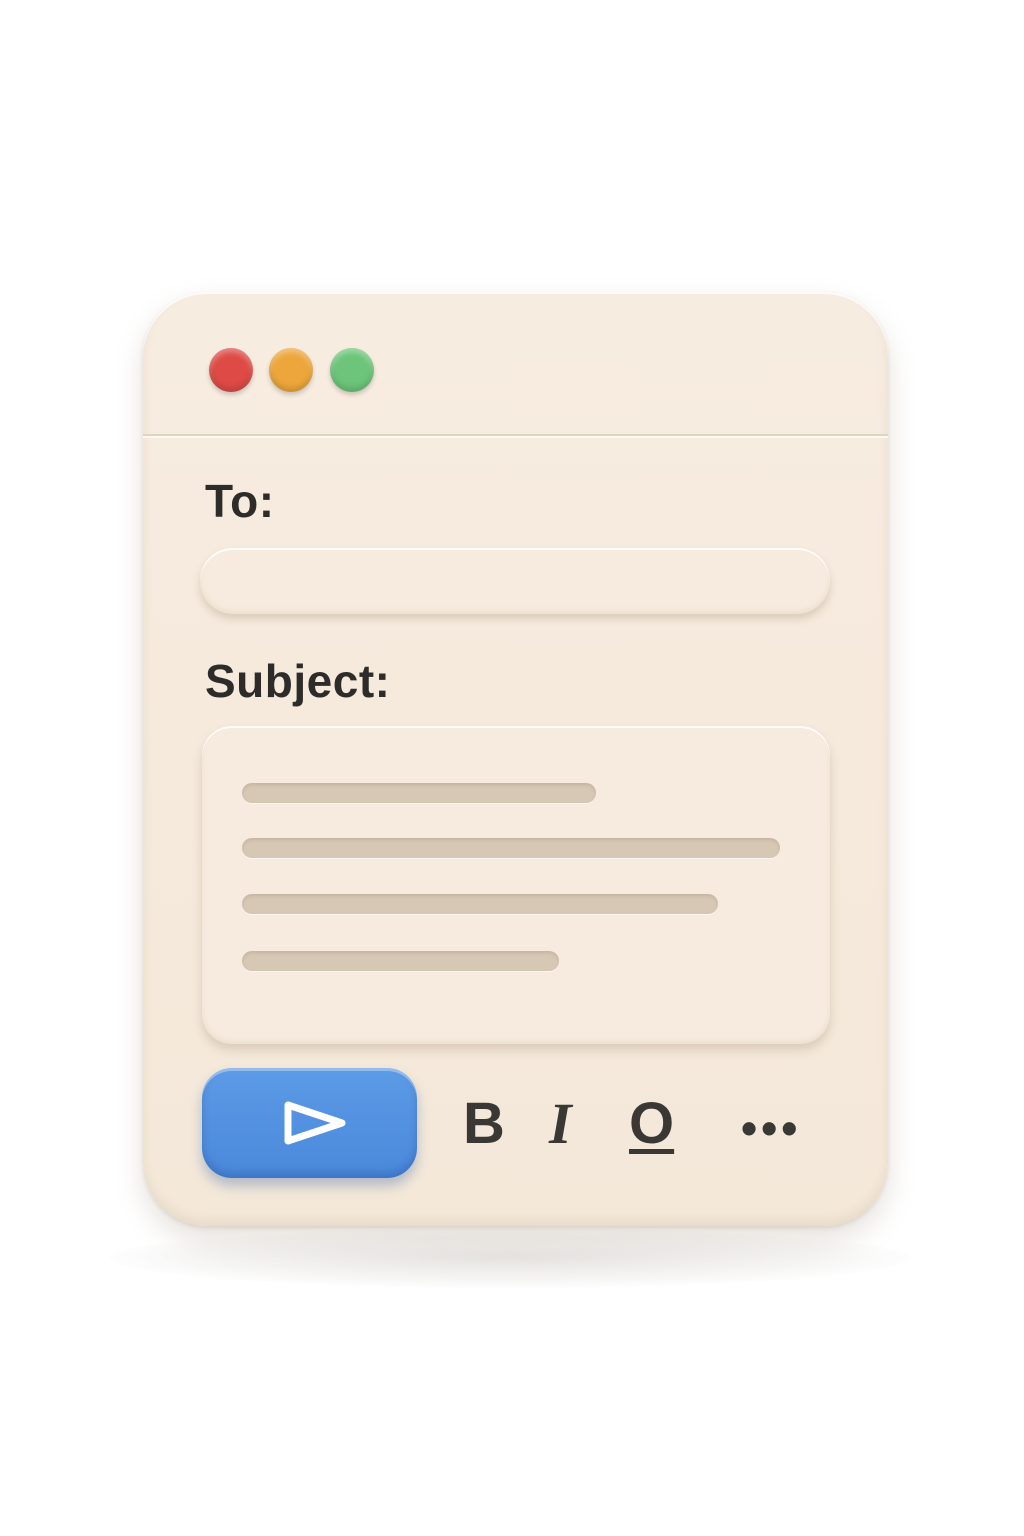  I want to click on to-input, so click(515, 581).